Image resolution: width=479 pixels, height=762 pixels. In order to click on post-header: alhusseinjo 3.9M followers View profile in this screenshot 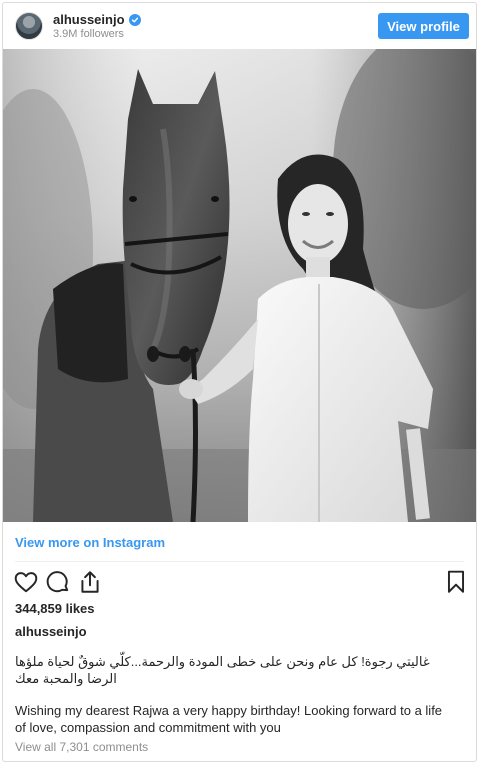, I will do `click(239, 26)`.